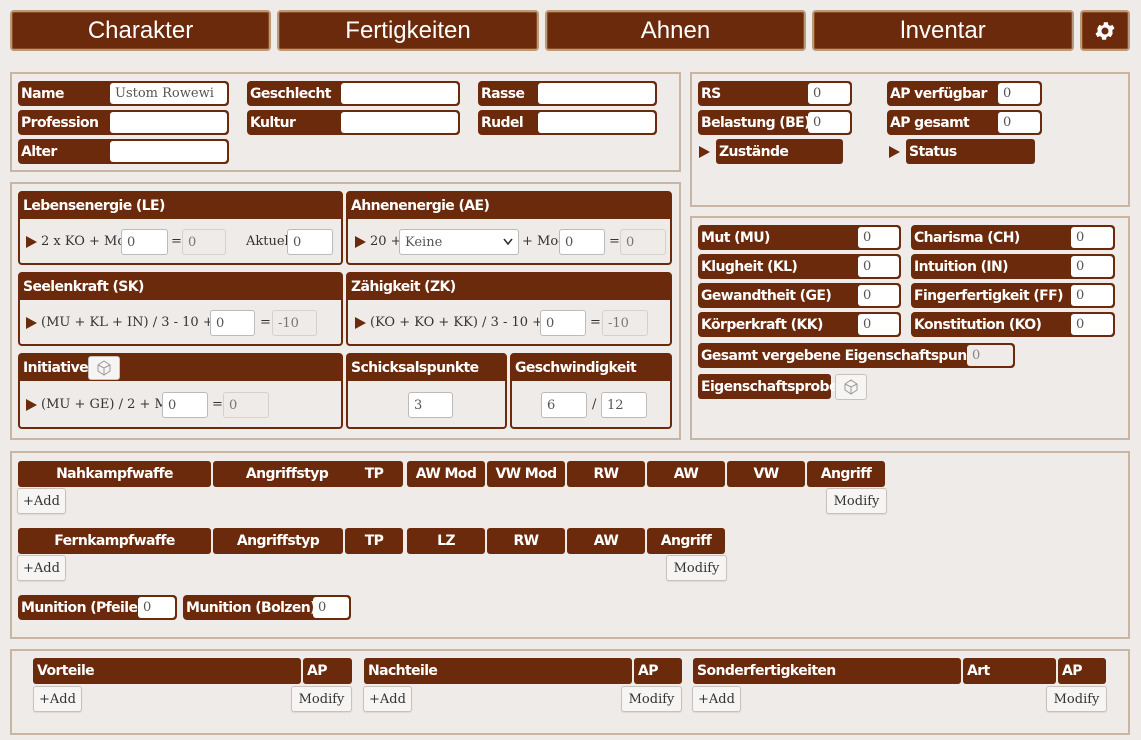 This screenshot has width=1141, height=740. Describe the element at coordinates (596, 122) in the screenshot. I see `rudel-input` at that location.